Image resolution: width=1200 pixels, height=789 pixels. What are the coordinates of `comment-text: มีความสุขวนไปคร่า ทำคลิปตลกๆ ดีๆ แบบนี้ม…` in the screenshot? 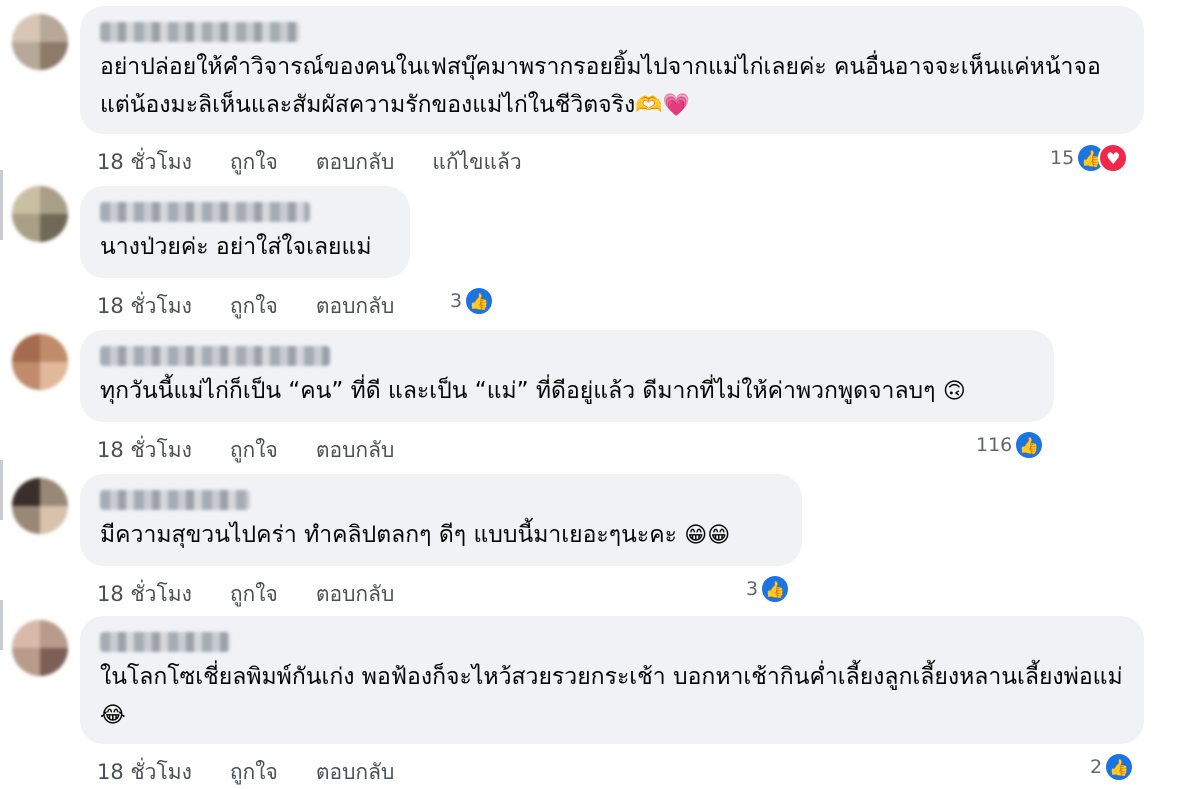 It's located at (441, 535).